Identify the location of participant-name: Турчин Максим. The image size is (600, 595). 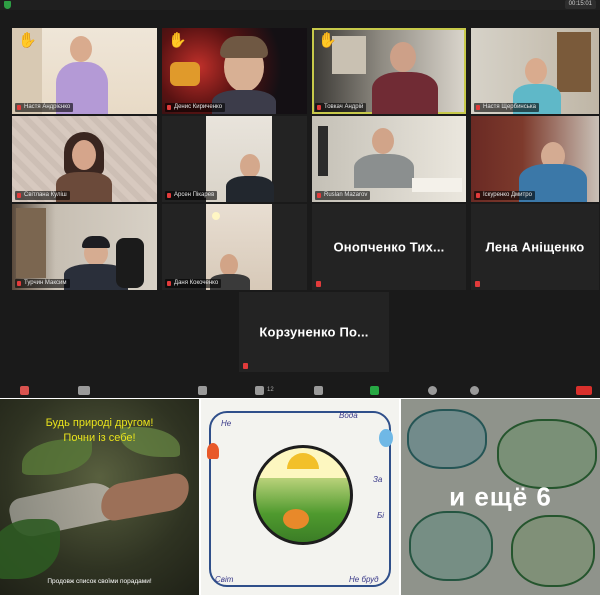
(42, 283).